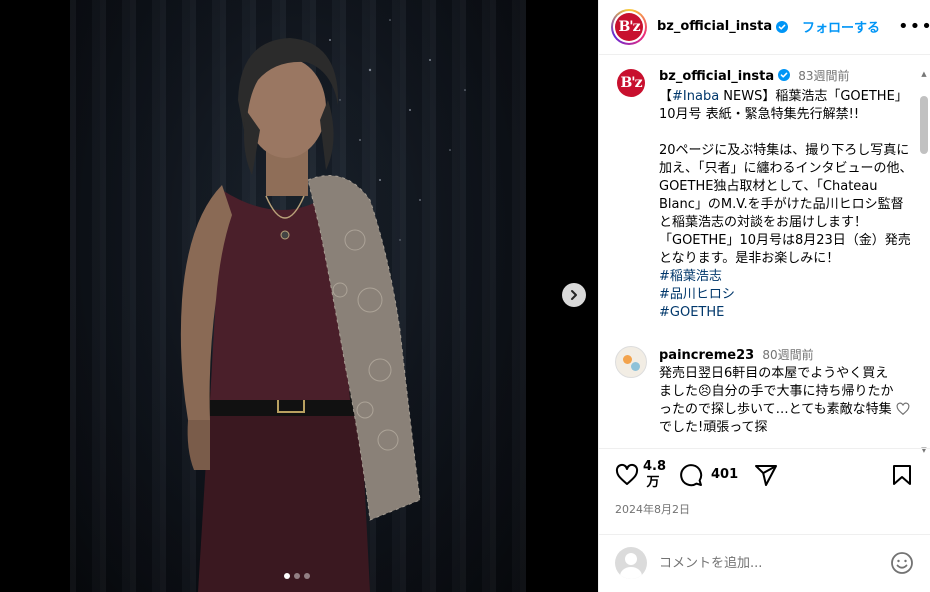 This screenshot has width=930, height=592. Describe the element at coordinates (902, 563) in the screenshot. I see `emoji-icon` at that location.